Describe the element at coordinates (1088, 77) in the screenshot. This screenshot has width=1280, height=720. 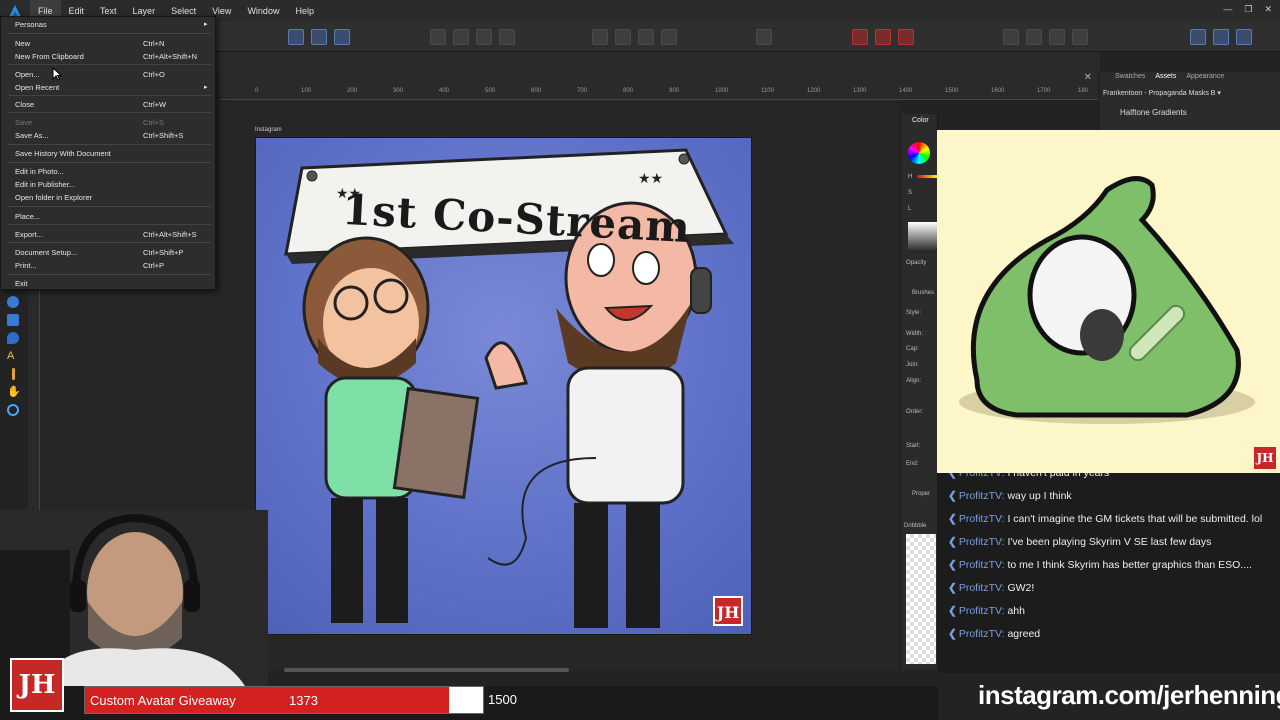
I see `close-document-icon: ✕` at that location.